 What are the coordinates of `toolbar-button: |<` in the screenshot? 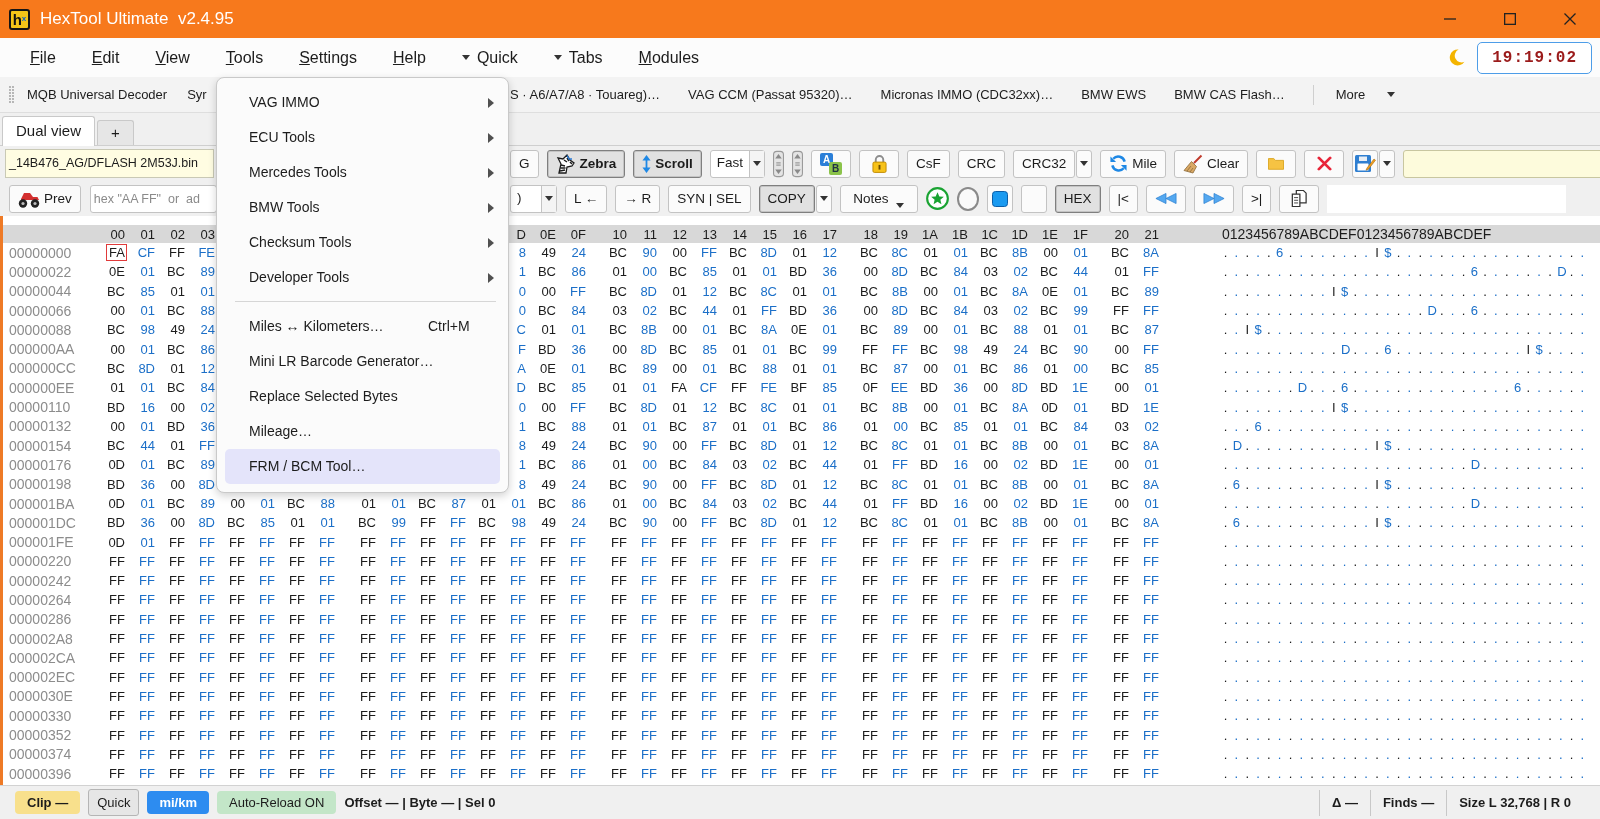 It's located at (1123, 198).